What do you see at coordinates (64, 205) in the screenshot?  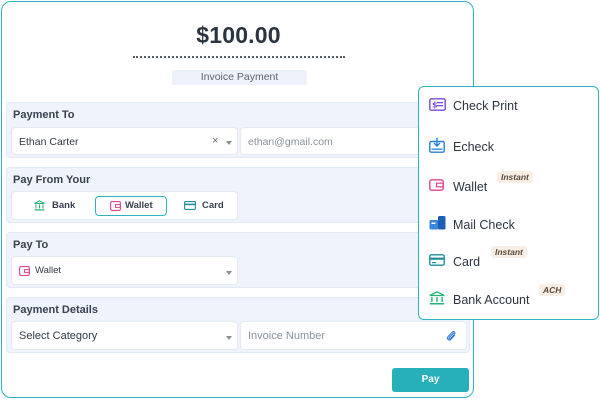 I see `bank-label: Bank` at bounding box center [64, 205].